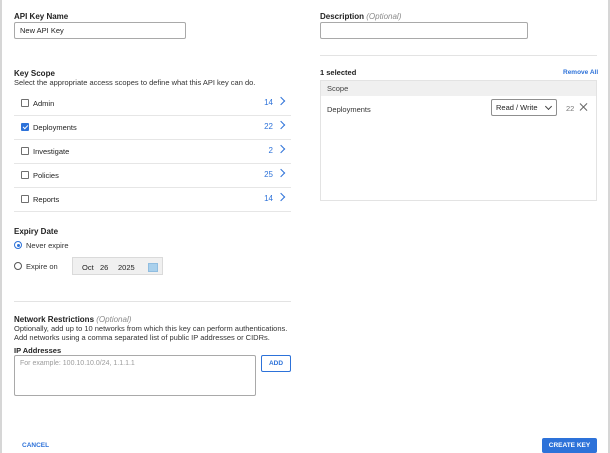  I want to click on top-divider, so click(458, 55).